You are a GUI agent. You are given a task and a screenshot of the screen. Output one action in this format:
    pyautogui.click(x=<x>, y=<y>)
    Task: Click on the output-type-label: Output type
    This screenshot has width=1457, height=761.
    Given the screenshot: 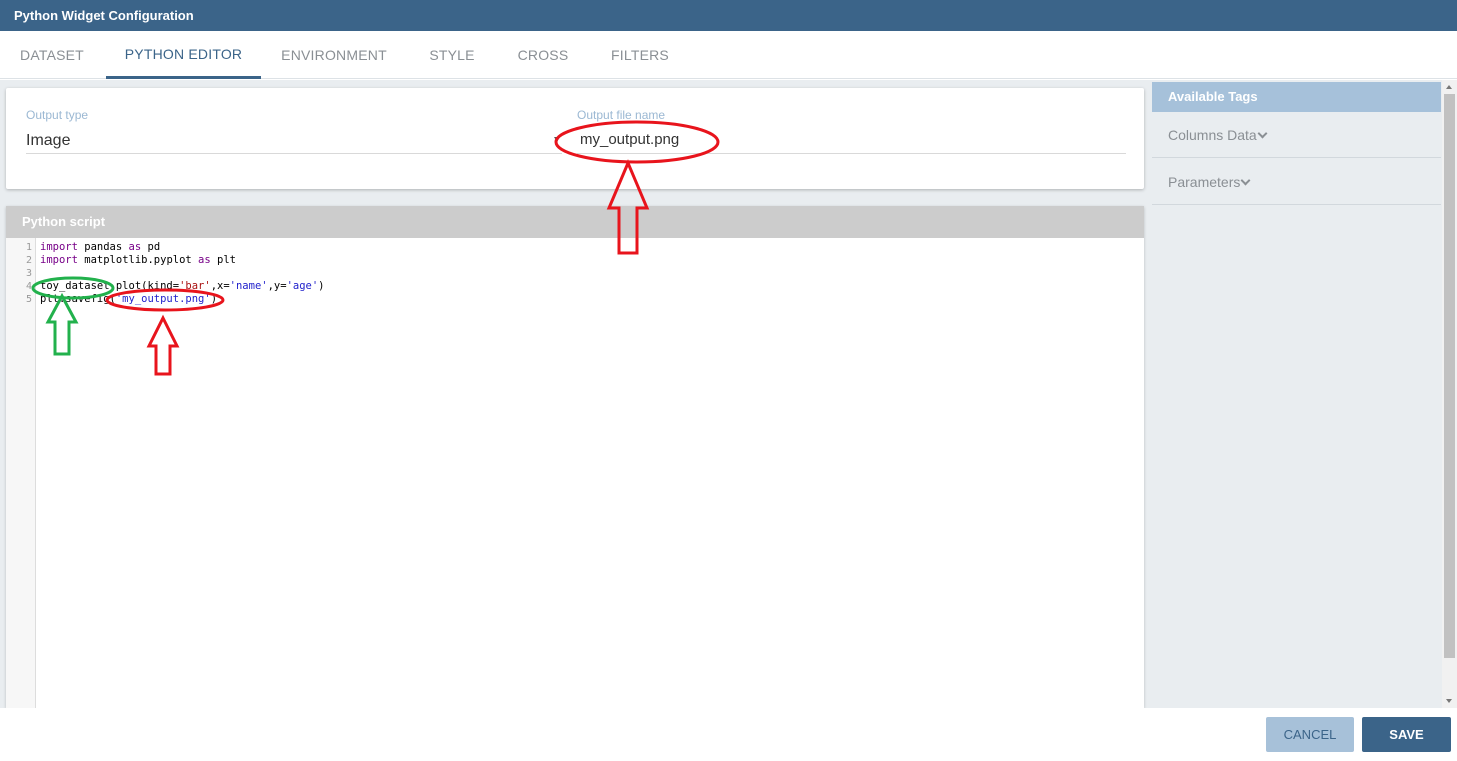 What is the action you would take?
    pyautogui.click(x=57, y=115)
    